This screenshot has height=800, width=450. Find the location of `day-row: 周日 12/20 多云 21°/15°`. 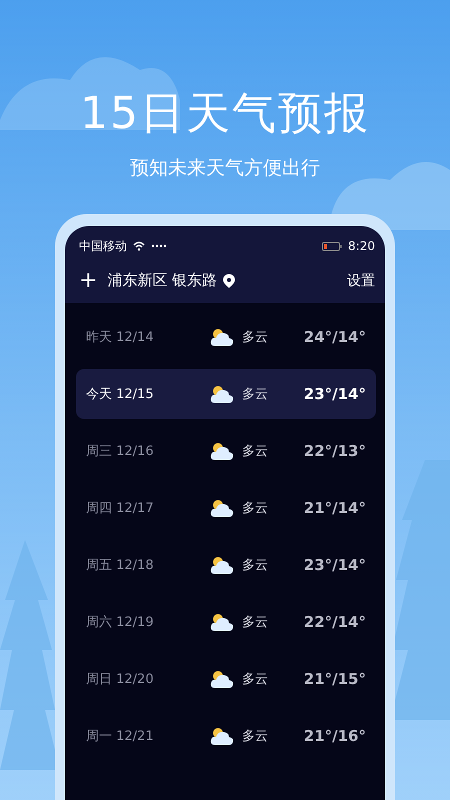

day-row: 周日 12/20 多云 21°/15° is located at coordinates (226, 679).